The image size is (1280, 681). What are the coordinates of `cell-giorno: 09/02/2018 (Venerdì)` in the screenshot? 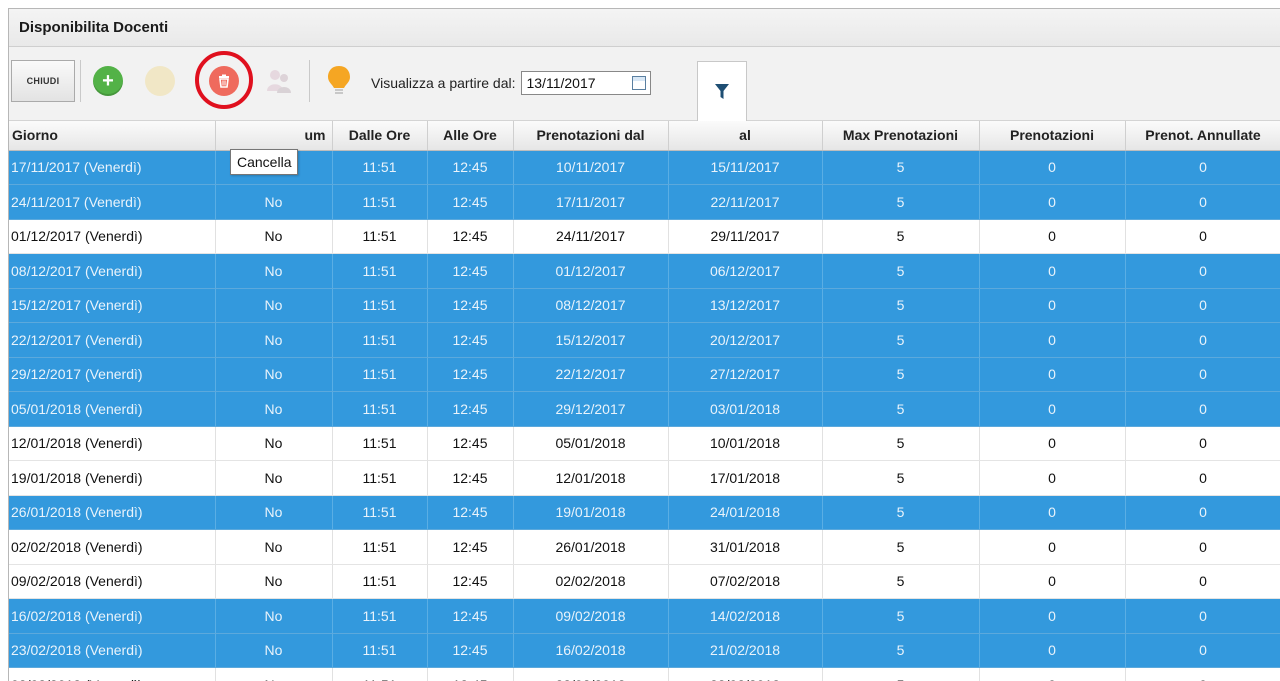 It's located at (112, 581).